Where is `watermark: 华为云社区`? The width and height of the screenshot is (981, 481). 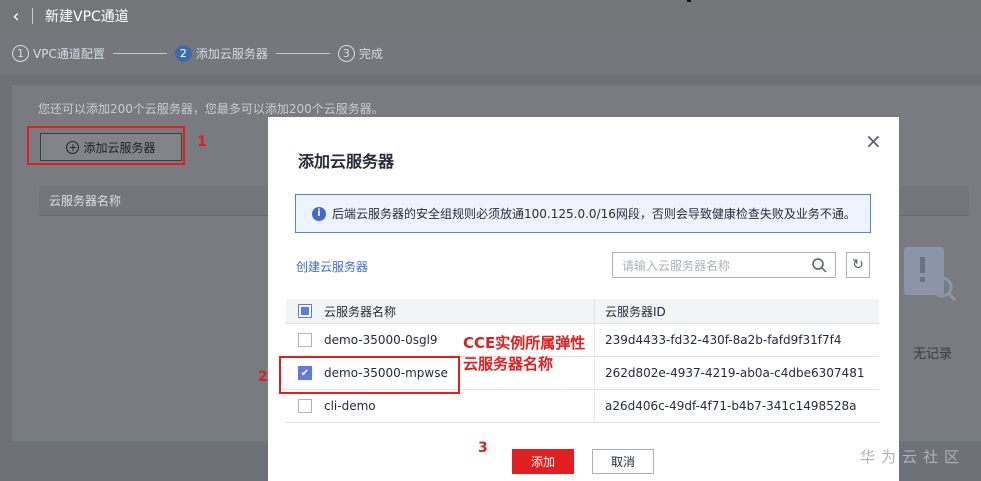
watermark: 华为云社区 is located at coordinates (913, 457).